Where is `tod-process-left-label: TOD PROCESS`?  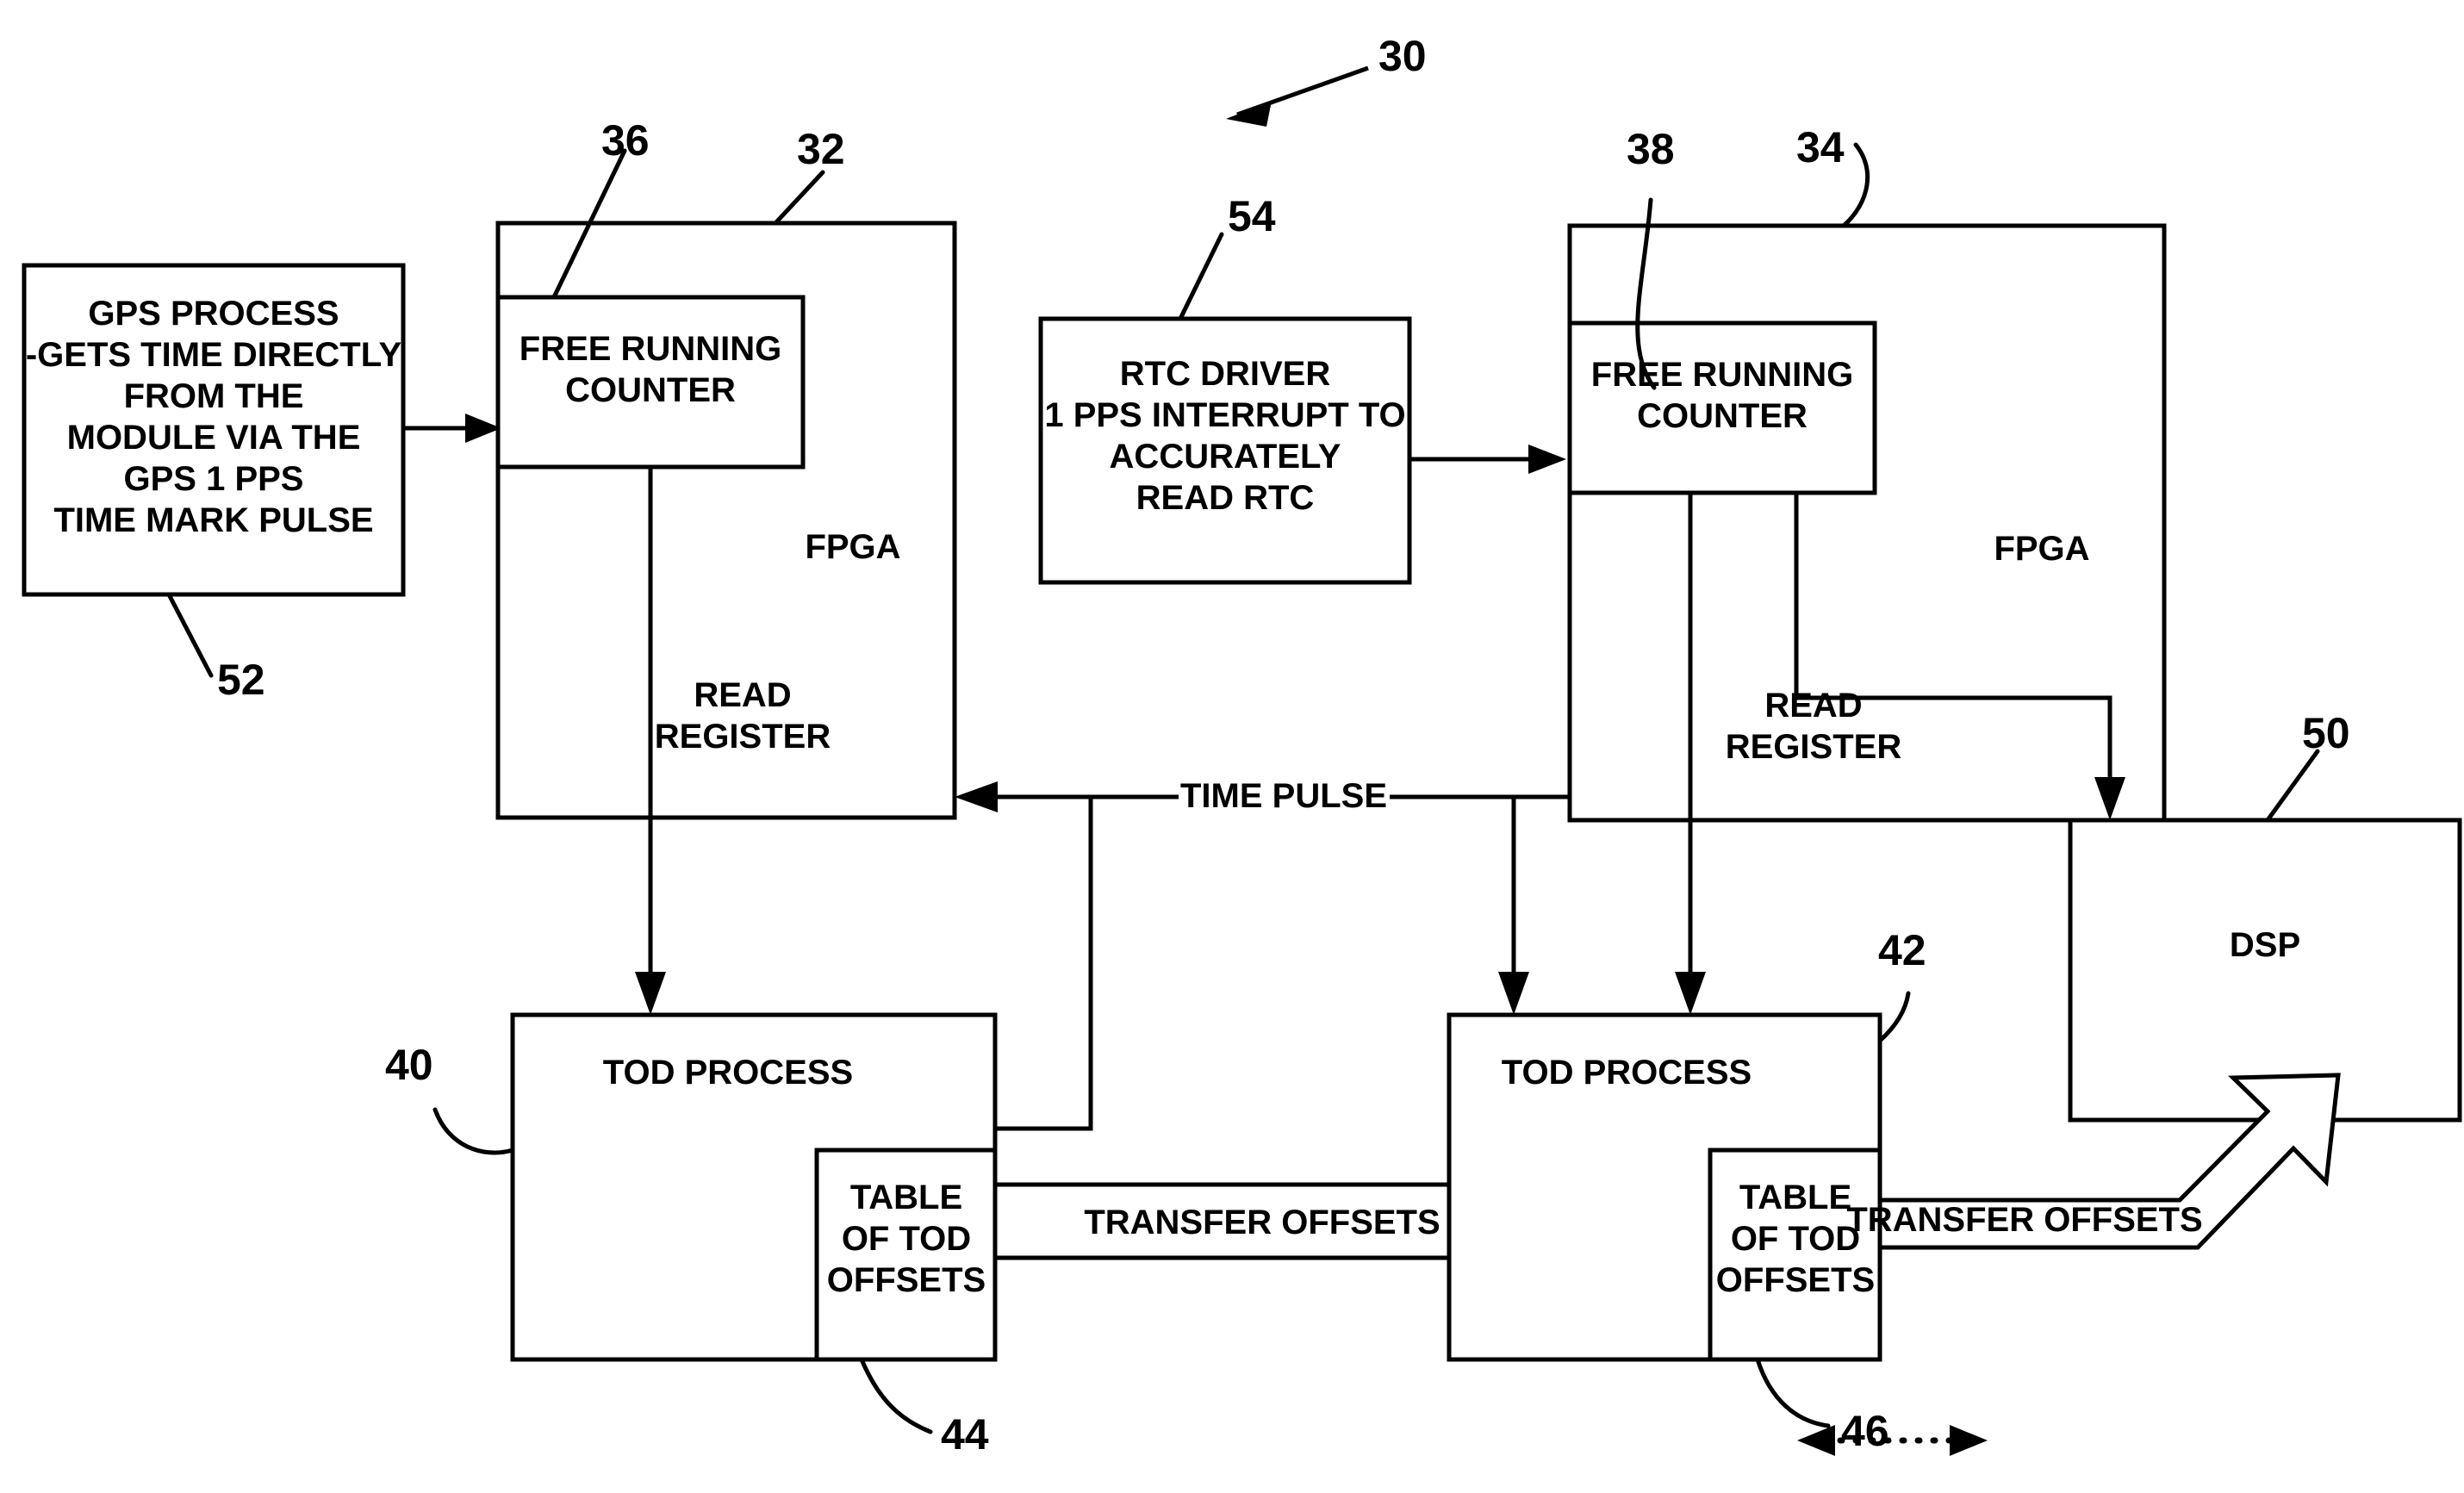
tod-process-left-label: TOD PROCESS is located at coordinates (728, 1073).